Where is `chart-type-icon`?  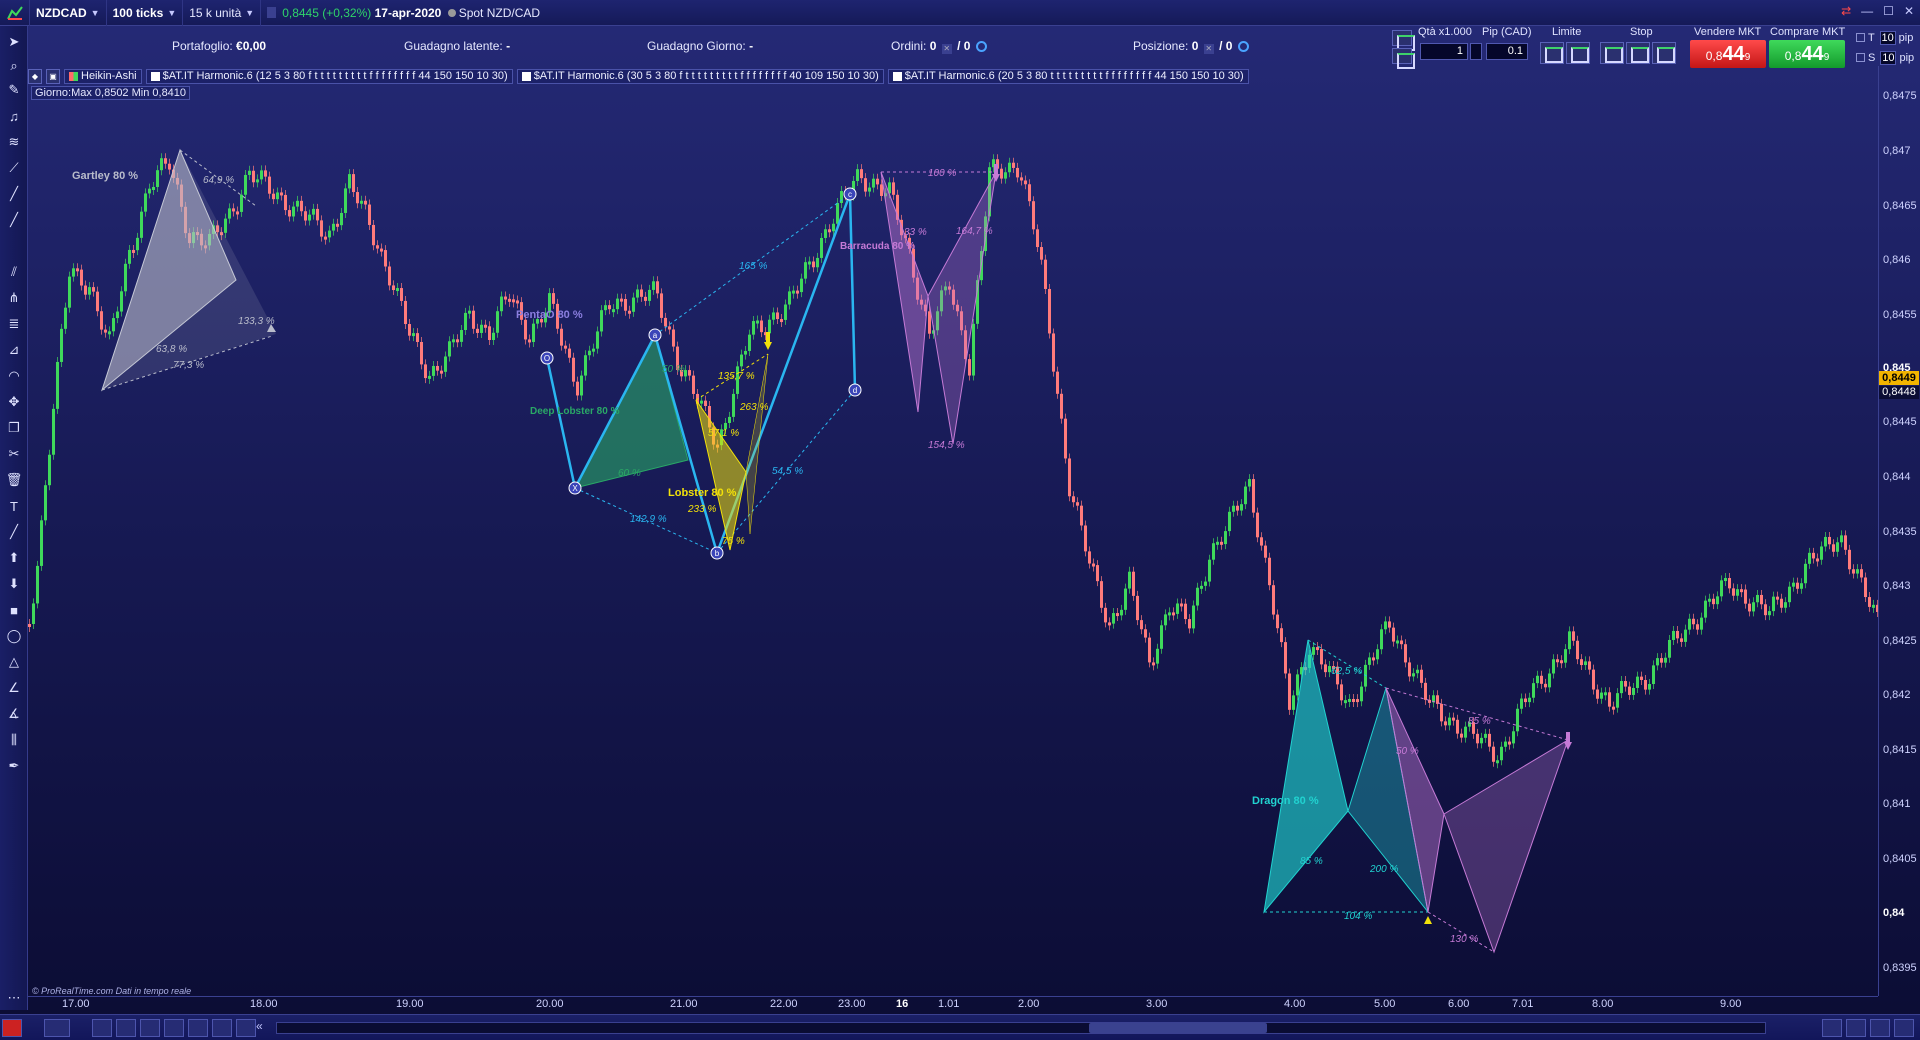
chart-type-icon is located at coordinates (57, 1028).